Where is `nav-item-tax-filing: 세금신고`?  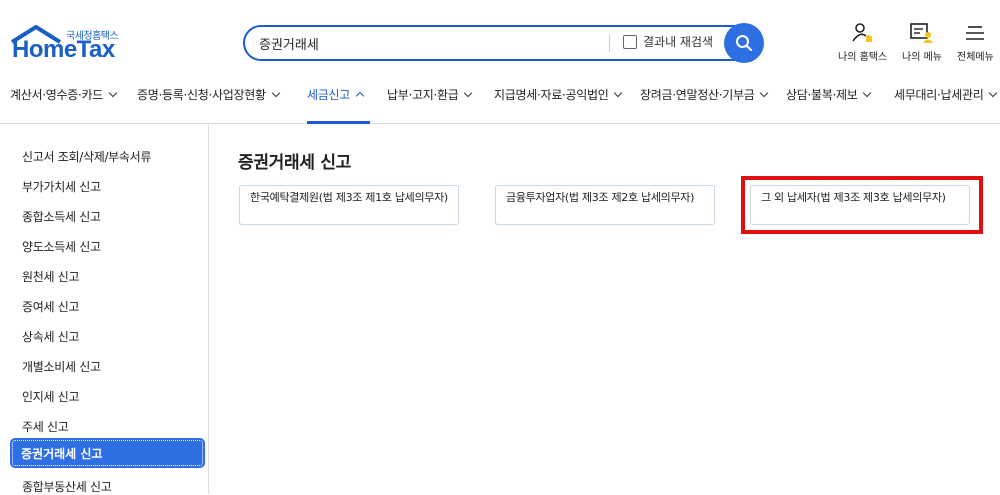
nav-item-tax-filing: 세금신고 is located at coordinates (336, 94).